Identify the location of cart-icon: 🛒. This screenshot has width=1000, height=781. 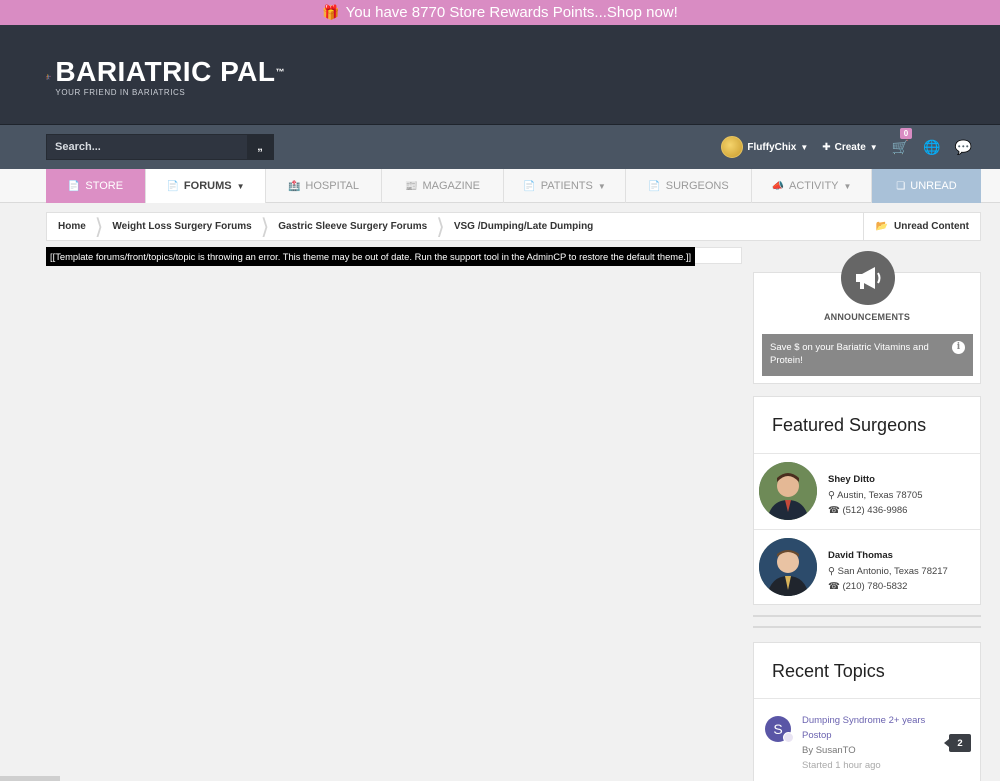
(900, 146).